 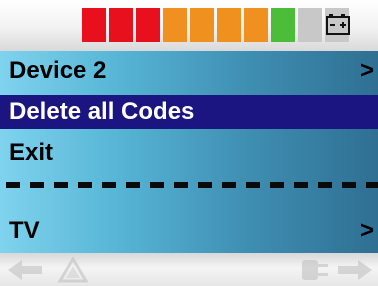 What do you see at coordinates (73, 270) in the screenshot?
I see `warning-icon` at bounding box center [73, 270].